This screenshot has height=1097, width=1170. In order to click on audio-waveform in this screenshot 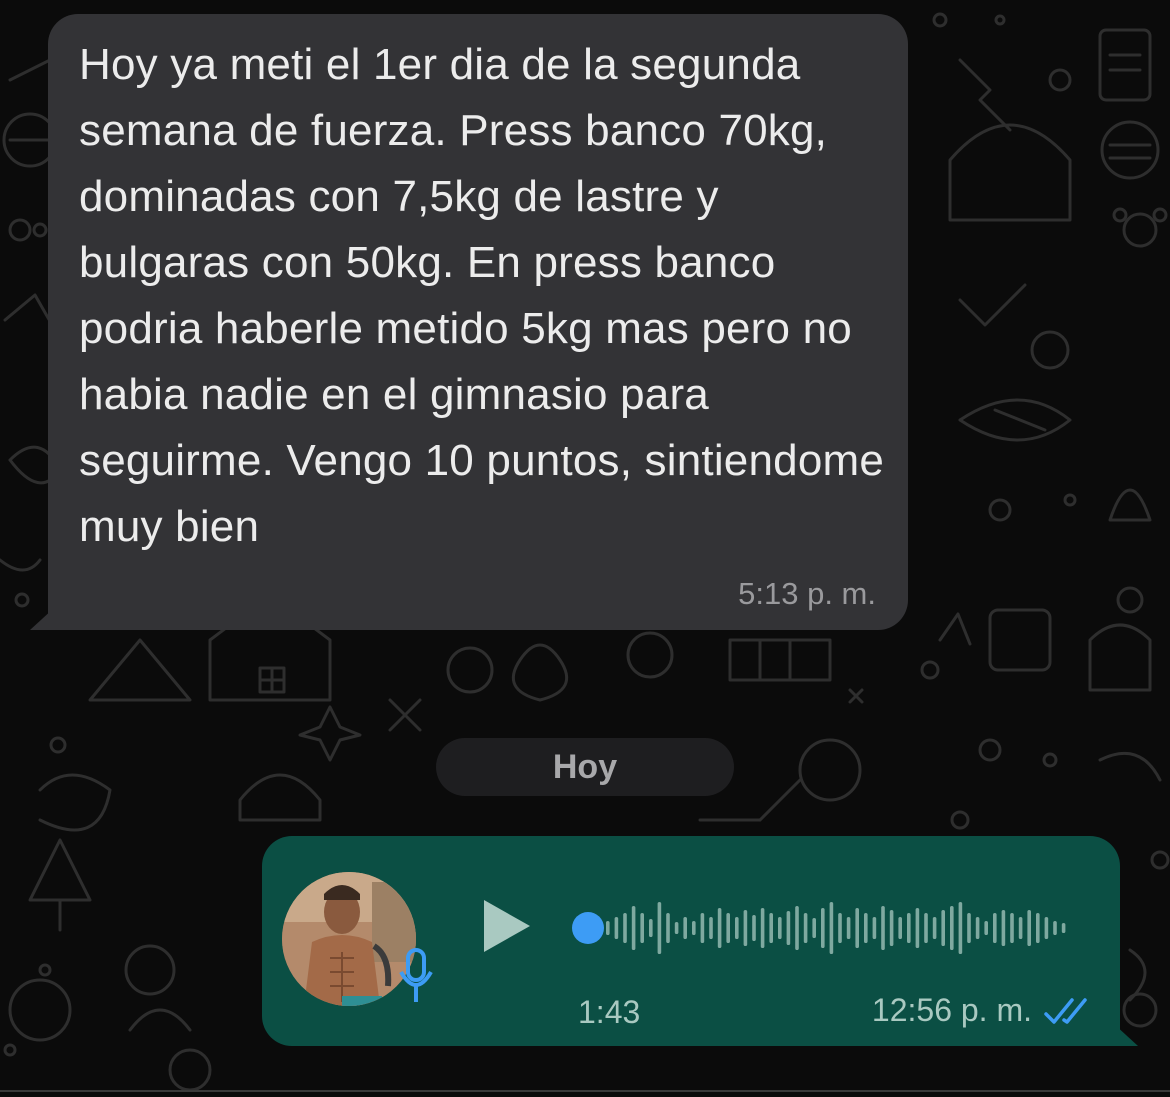, I will do `click(825, 928)`.